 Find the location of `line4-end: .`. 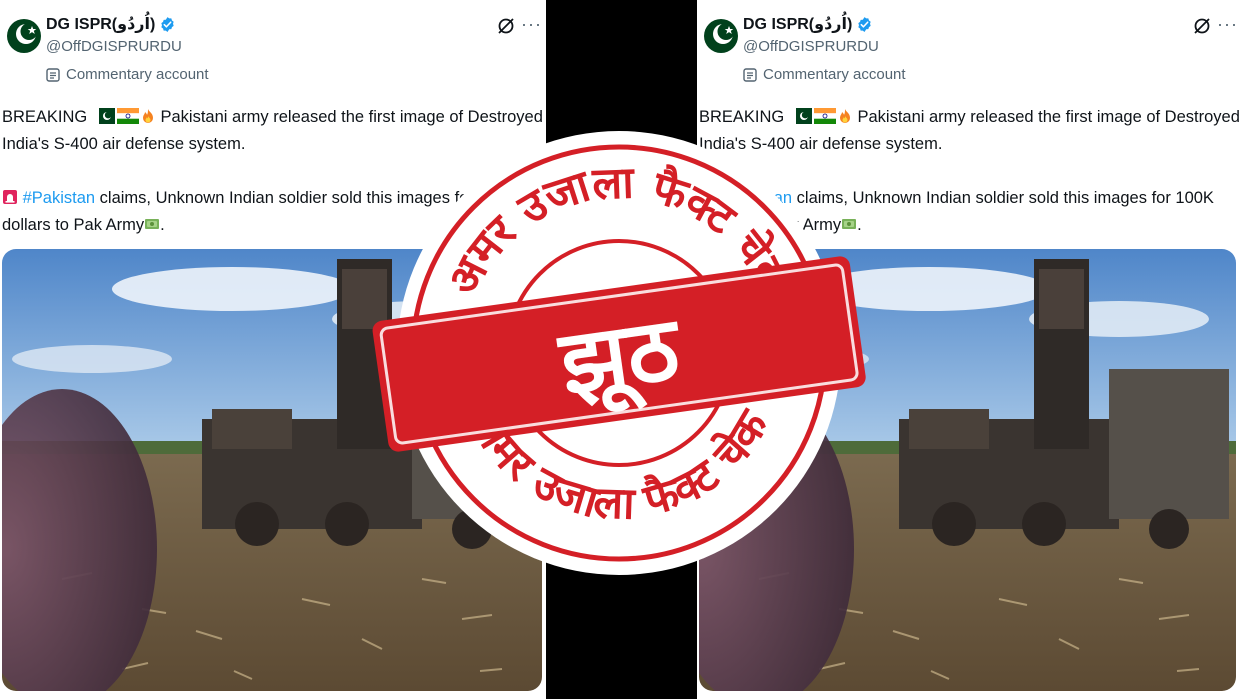

line4-end: . is located at coordinates (162, 225).